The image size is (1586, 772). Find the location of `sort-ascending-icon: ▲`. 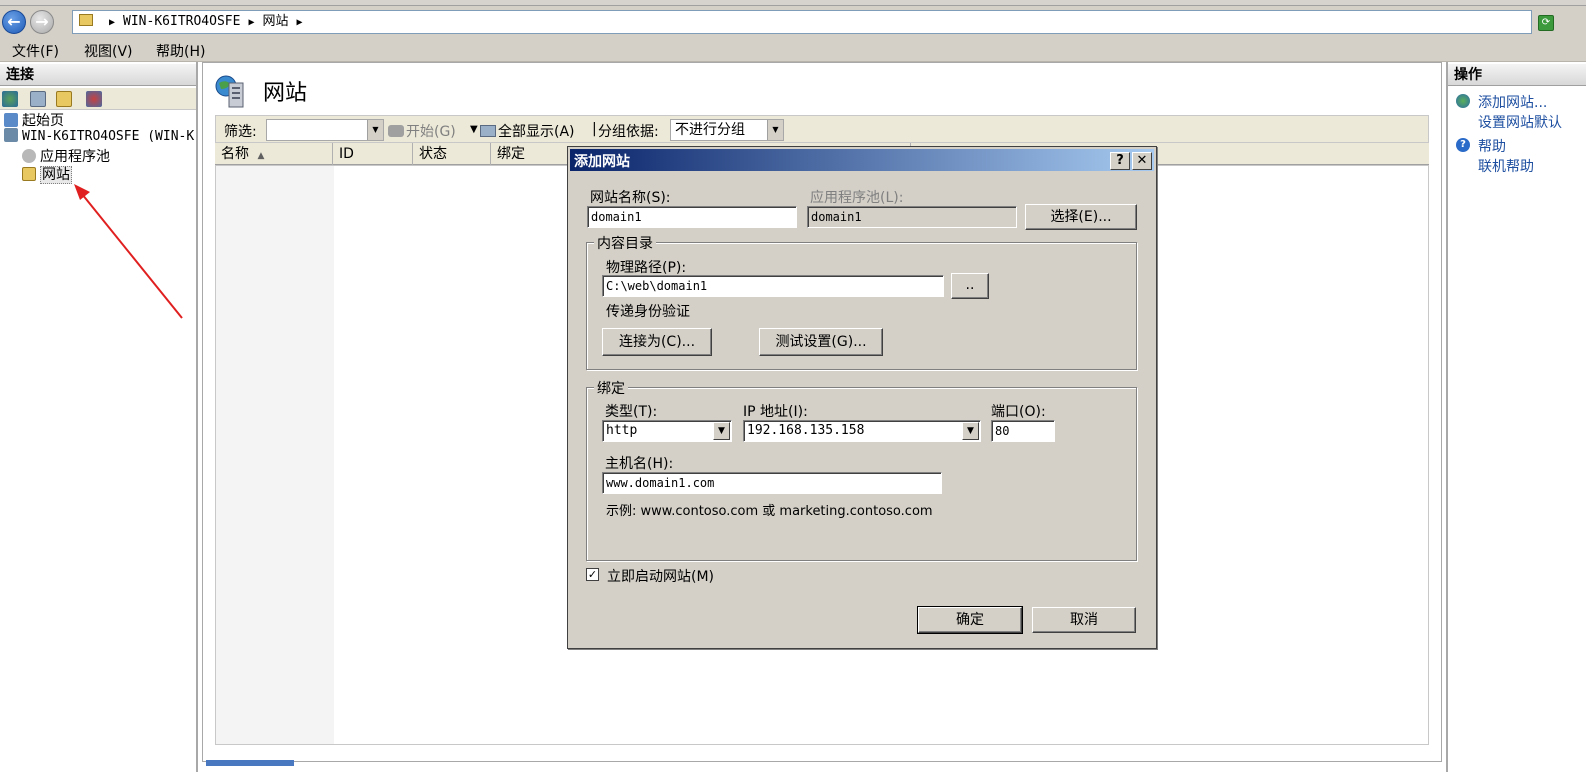

sort-ascending-icon: ▲ is located at coordinates (261, 156).